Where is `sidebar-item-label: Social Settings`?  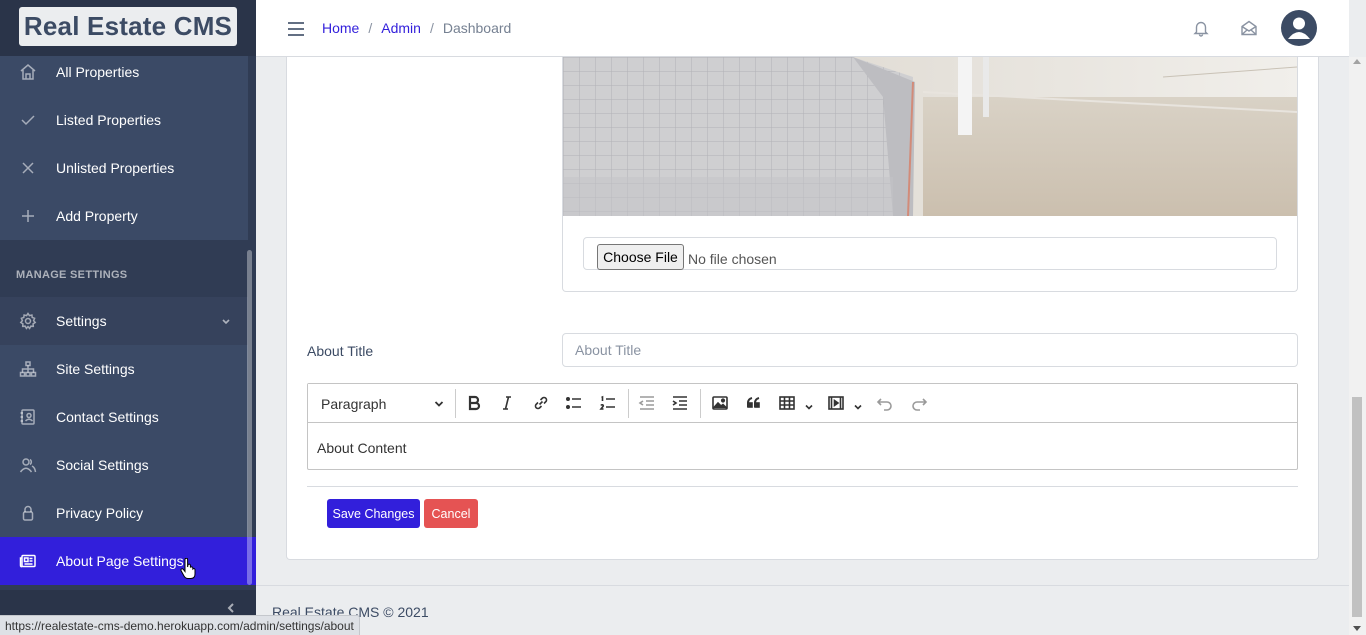
sidebar-item-label: Social Settings is located at coordinates (102, 465).